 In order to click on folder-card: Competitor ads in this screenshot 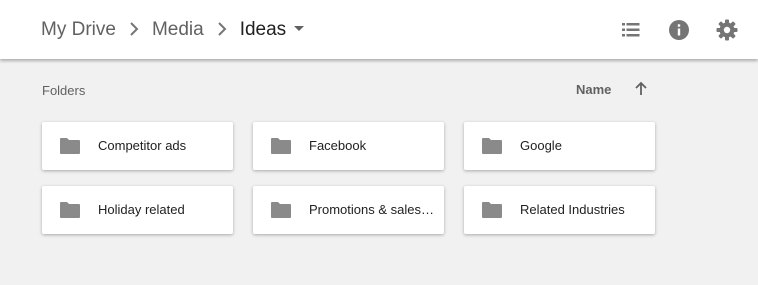, I will do `click(137, 146)`.